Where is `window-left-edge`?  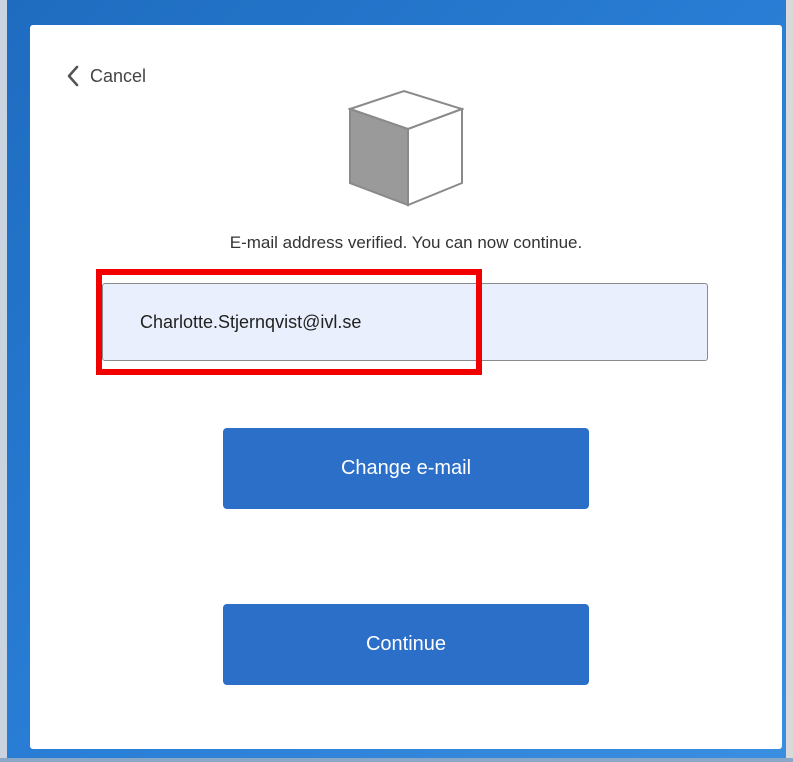 window-left-edge is located at coordinates (3, 381).